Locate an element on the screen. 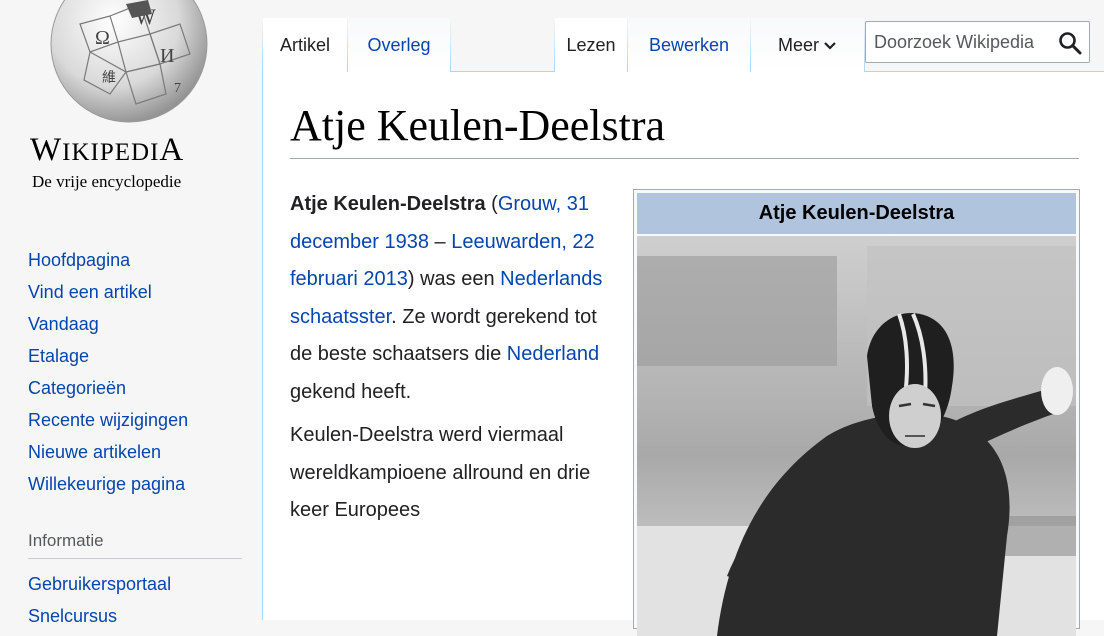  link-birthplace: Grouw, is located at coordinates (529, 204).